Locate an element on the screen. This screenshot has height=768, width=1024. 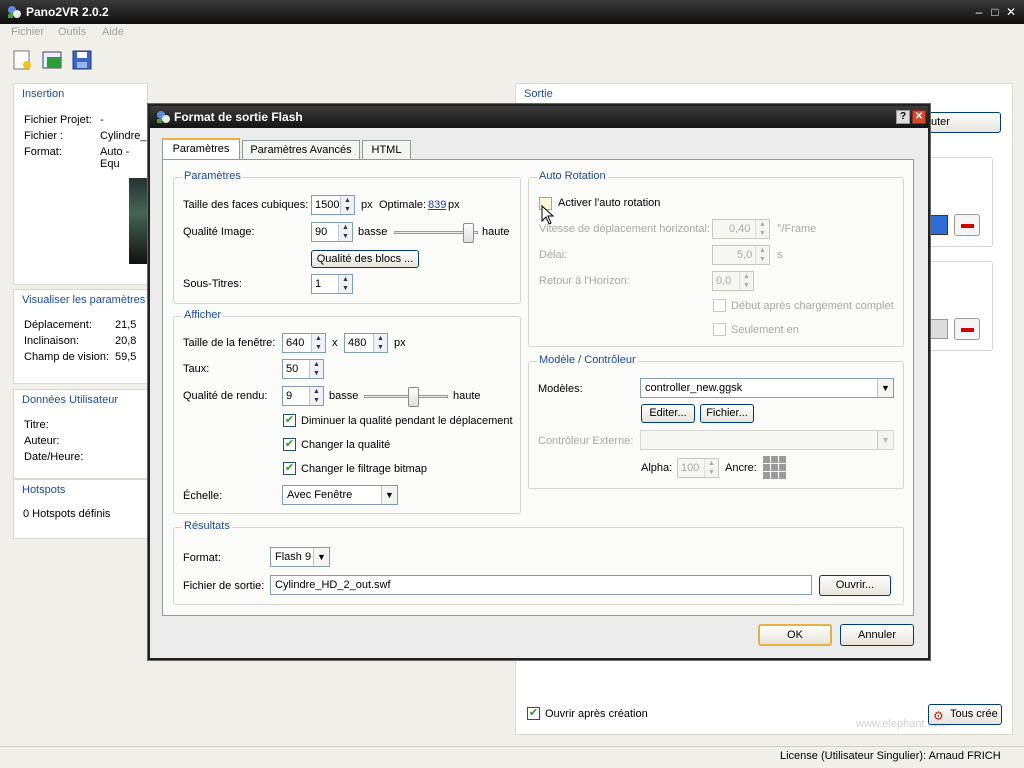
height-spinner: 480 ▲ ▼ is located at coordinates (366, 343).